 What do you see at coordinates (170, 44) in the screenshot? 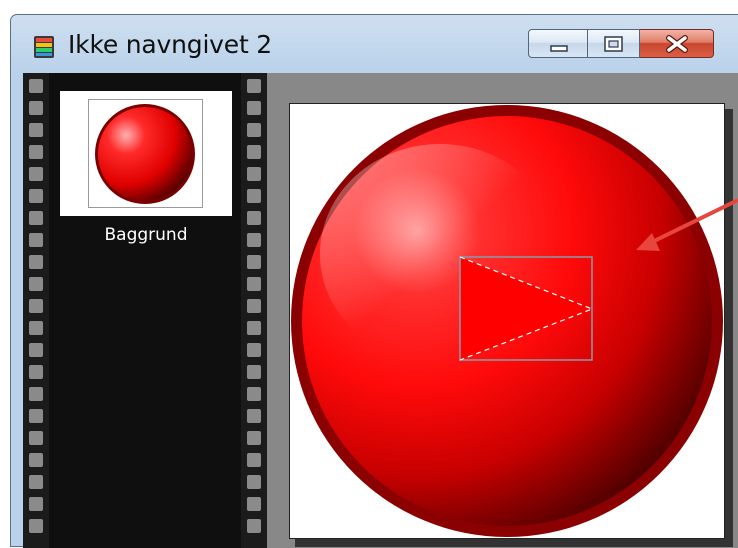
I see `window-title: Ikke navngivet 2` at bounding box center [170, 44].